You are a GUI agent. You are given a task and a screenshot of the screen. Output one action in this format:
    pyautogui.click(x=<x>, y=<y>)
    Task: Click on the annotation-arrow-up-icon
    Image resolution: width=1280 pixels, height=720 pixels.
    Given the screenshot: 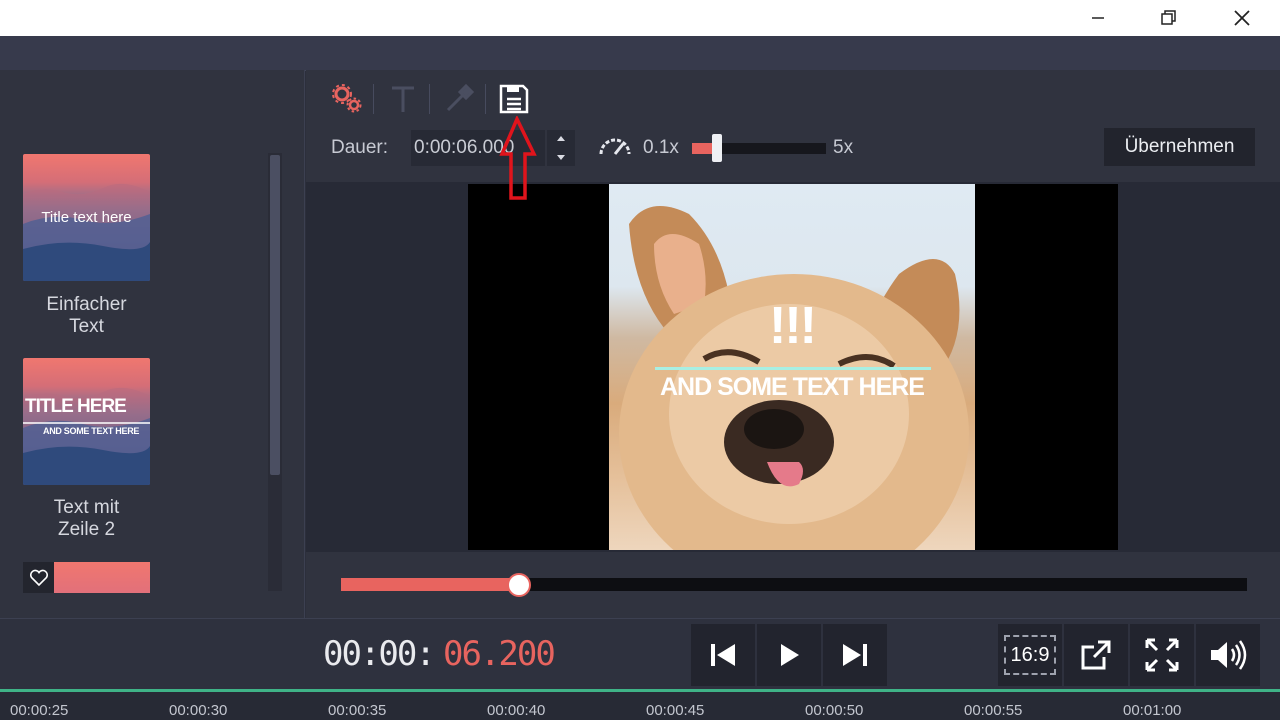 What is the action you would take?
    pyautogui.click(x=518, y=158)
    